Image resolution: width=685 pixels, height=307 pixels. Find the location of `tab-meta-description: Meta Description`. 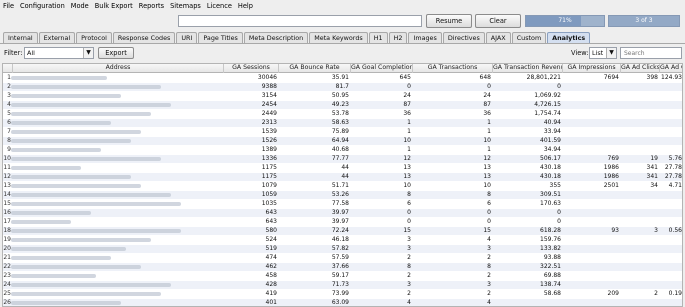

tab-meta-description: Meta Description is located at coordinates (276, 37).